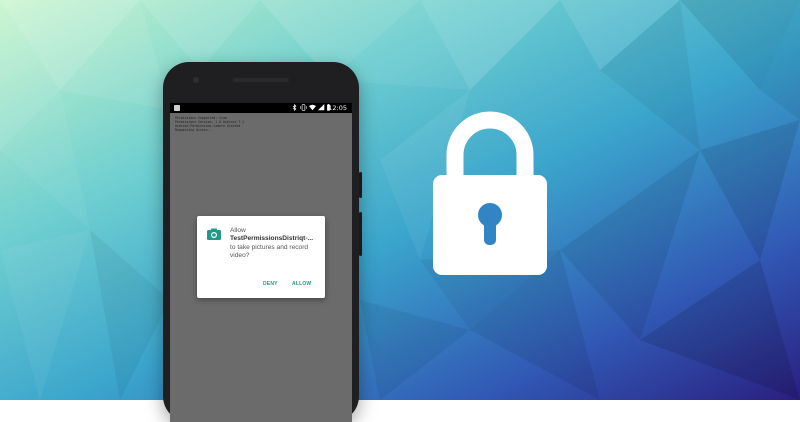  What do you see at coordinates (337, 108) in the screenshot?
I see `status-time: 12:05` at bounding box center [337, 108].